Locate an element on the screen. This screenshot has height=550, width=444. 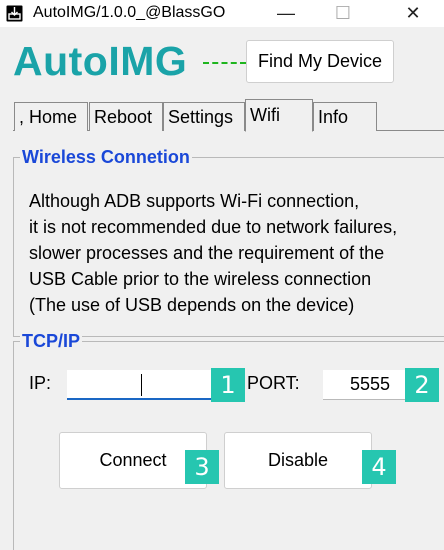
port-input is located at coordinates (365, 385).